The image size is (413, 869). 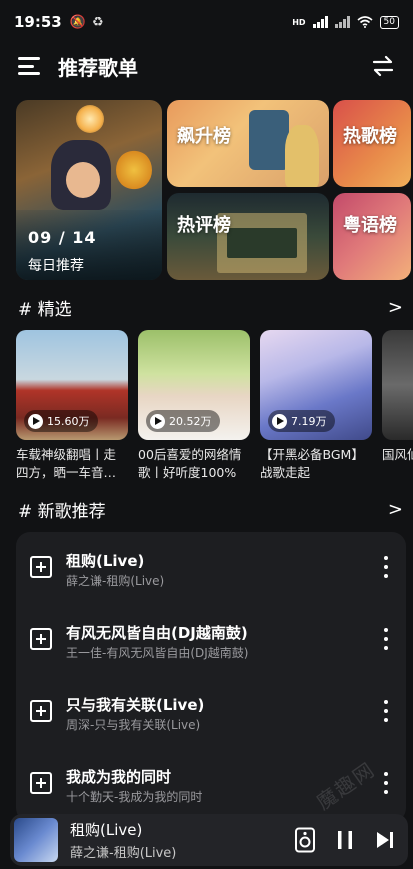 What do you see at coordinates (320, 22) in the screenshot?
I see `signal-icon` at bounding box center [320, 22].